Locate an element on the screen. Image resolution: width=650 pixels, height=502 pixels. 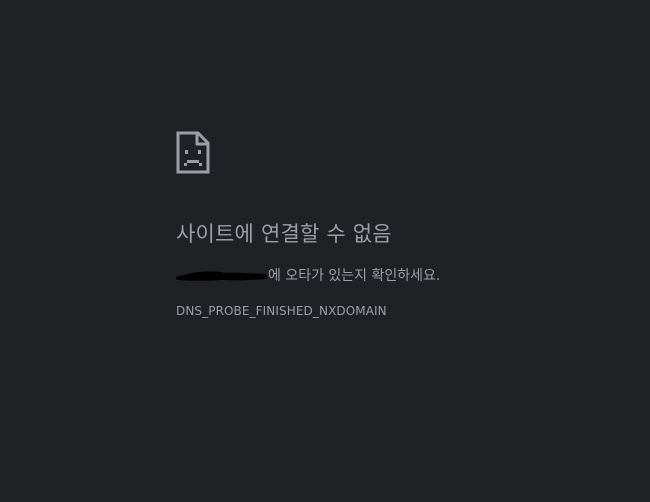
error-message-text: 에 오타가 있는지 확인하세요. is located at coordinates (354, 276).